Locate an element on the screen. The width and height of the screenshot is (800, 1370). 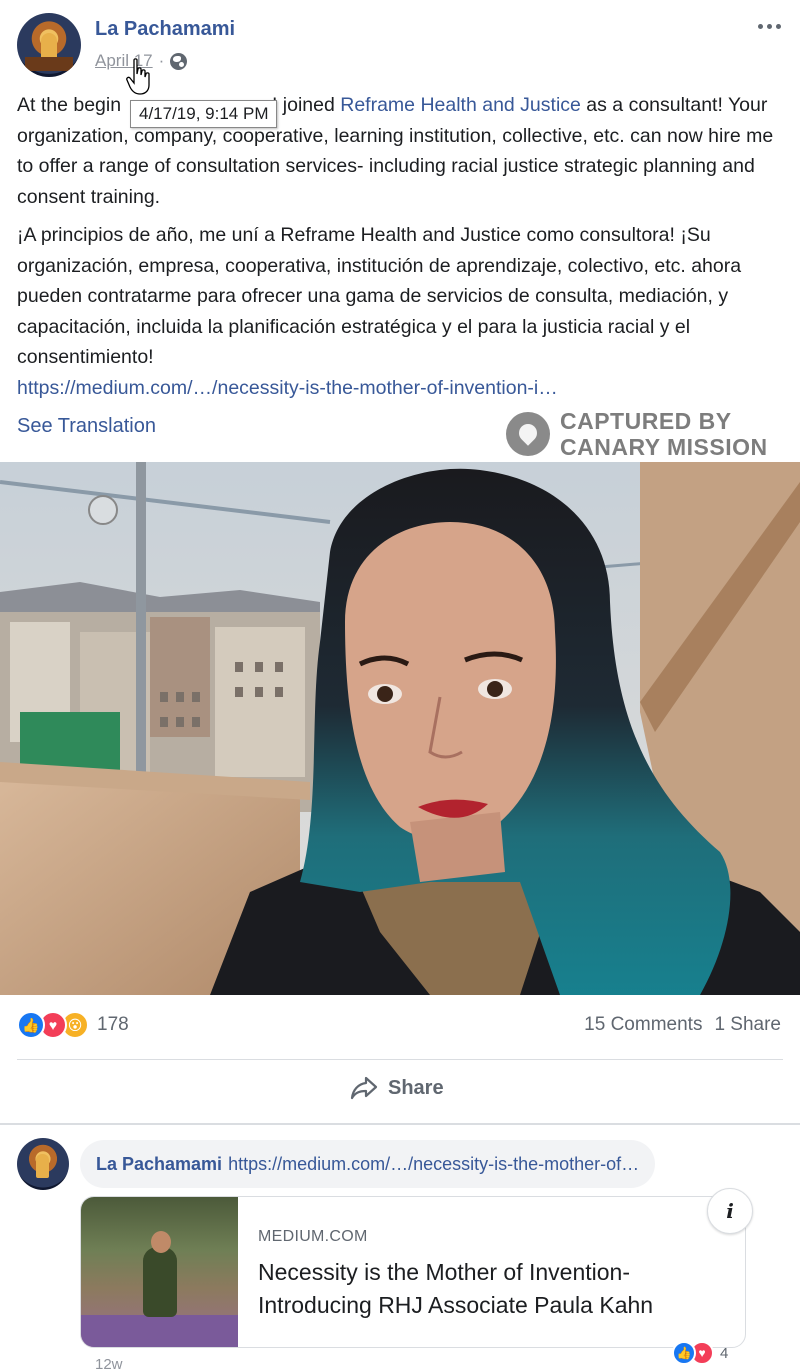
divider is located at coordinates (400, 1059).